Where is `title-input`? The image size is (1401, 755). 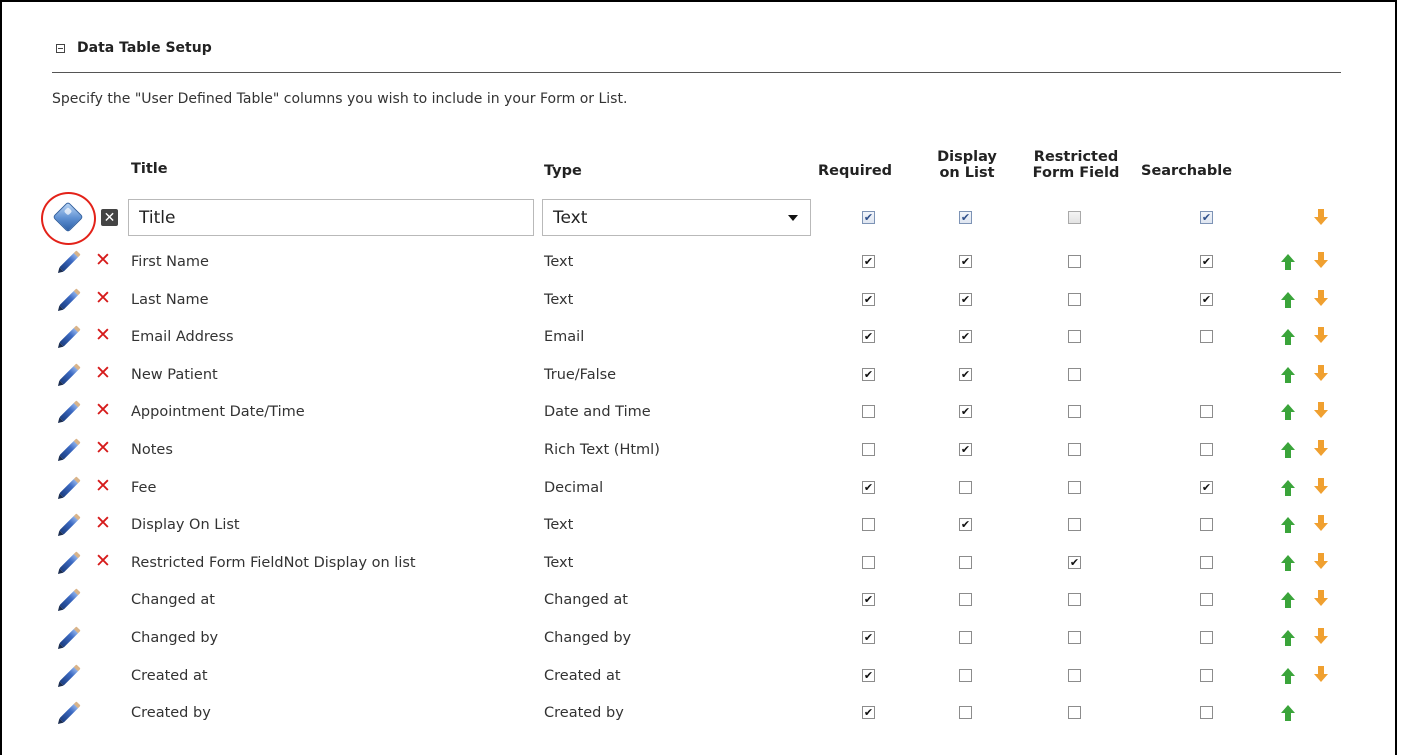
title-input is located at coordinates (331, 217).